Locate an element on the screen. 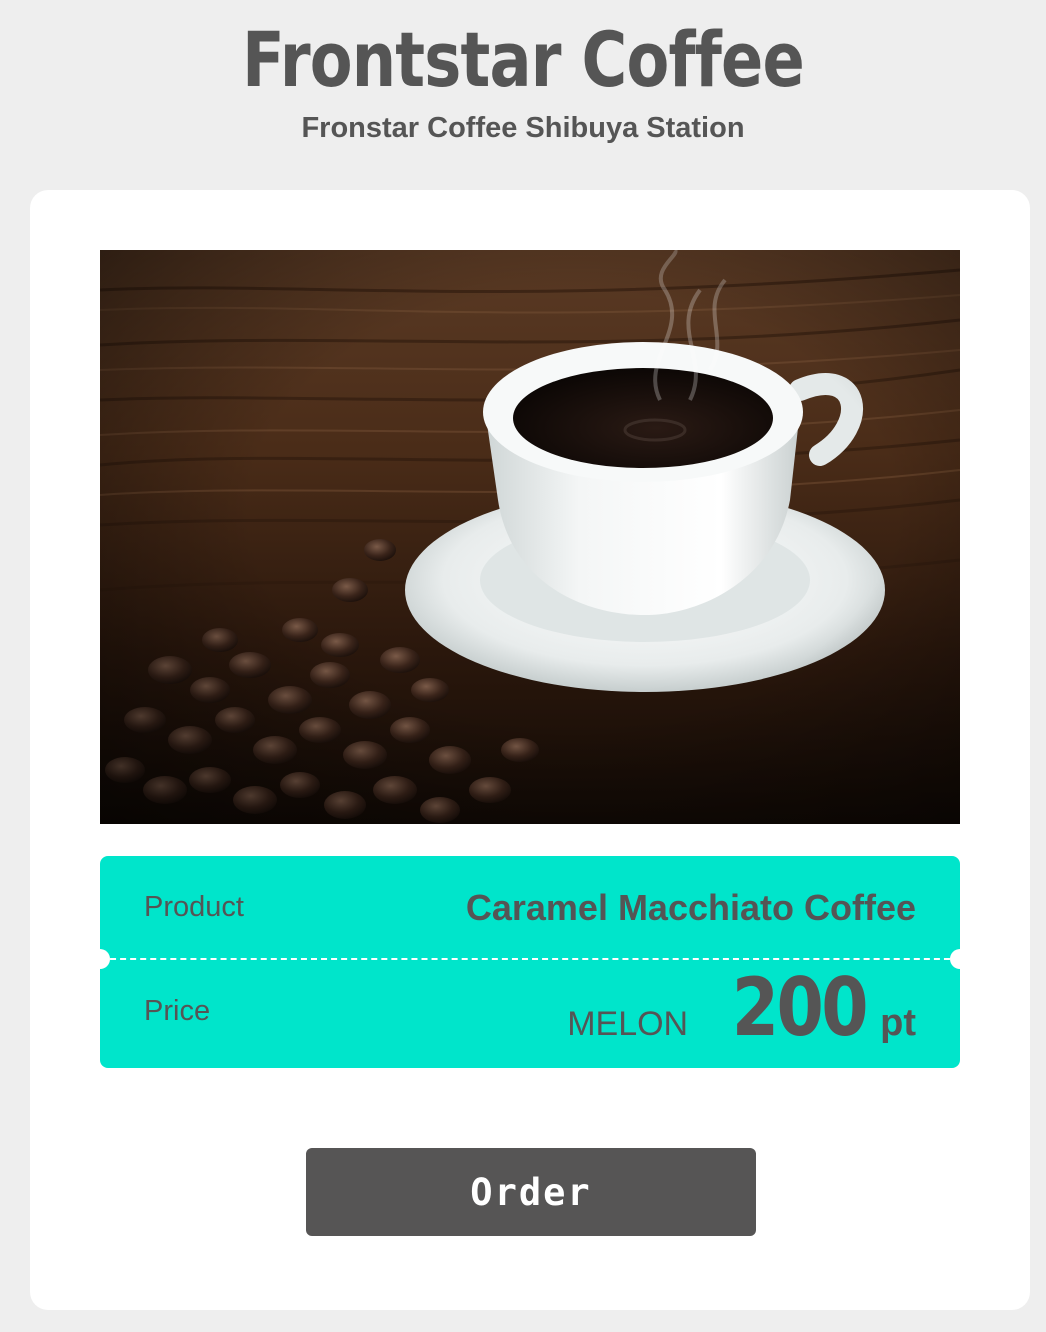 Image resolution: width=1046 pixels, height=1332 pixels. product-name: Caramel Macchiato Coffee is located at coordinates (690, 907).